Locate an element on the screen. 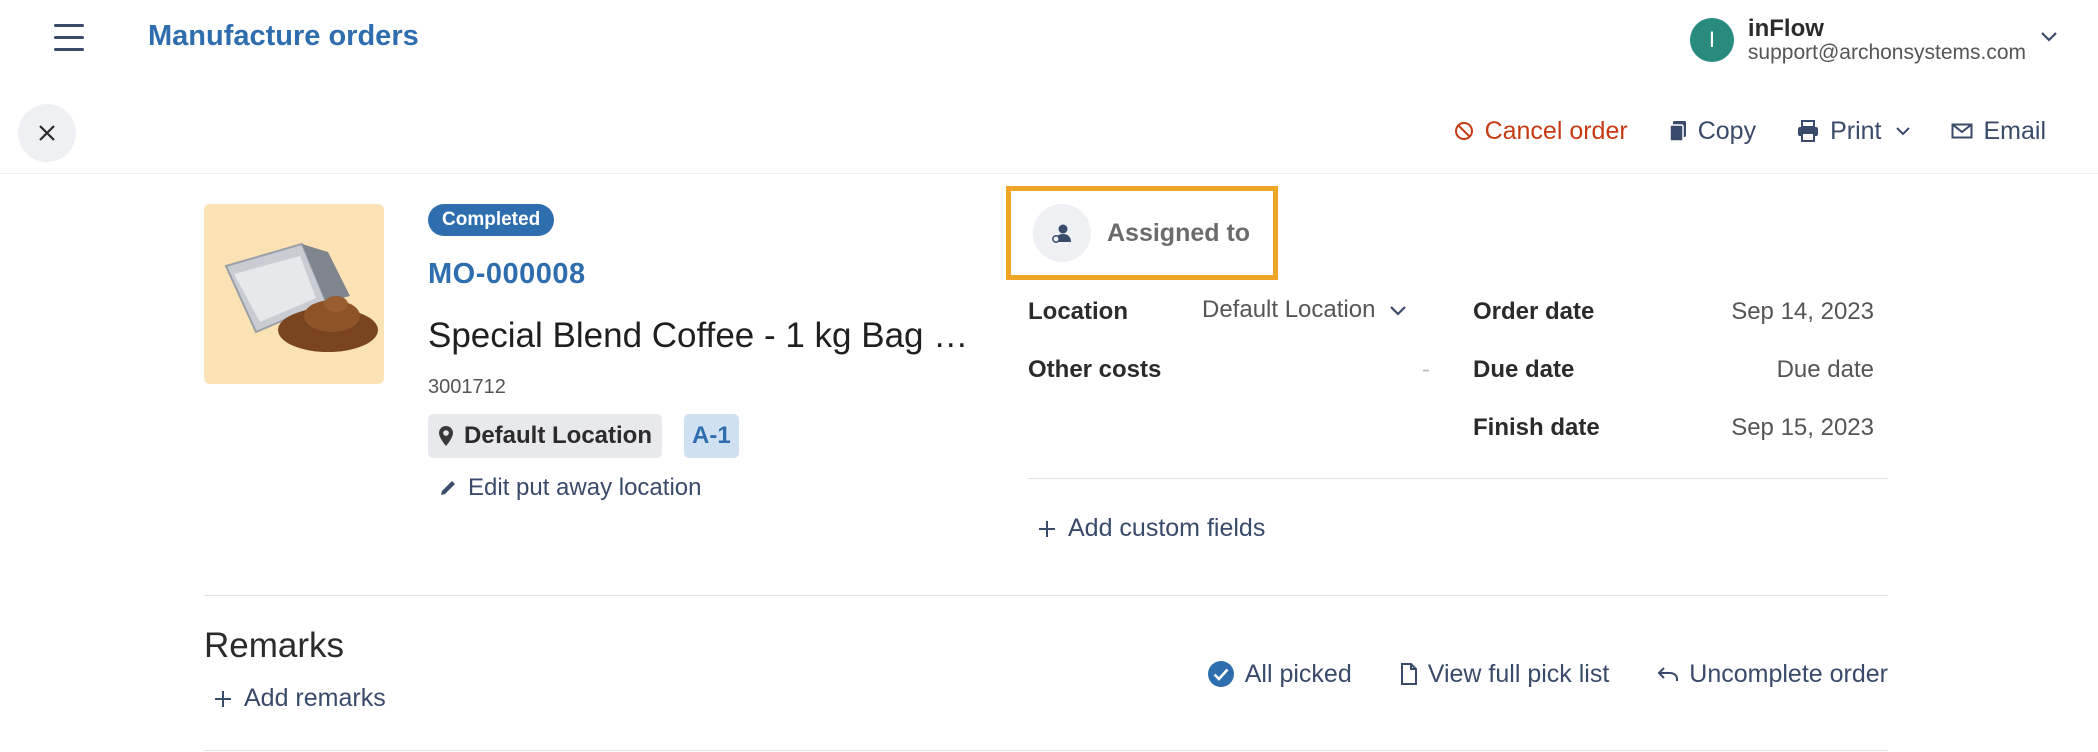 This screenshot has height=752, width=2098. close-button is located at coordinates (47, 133).